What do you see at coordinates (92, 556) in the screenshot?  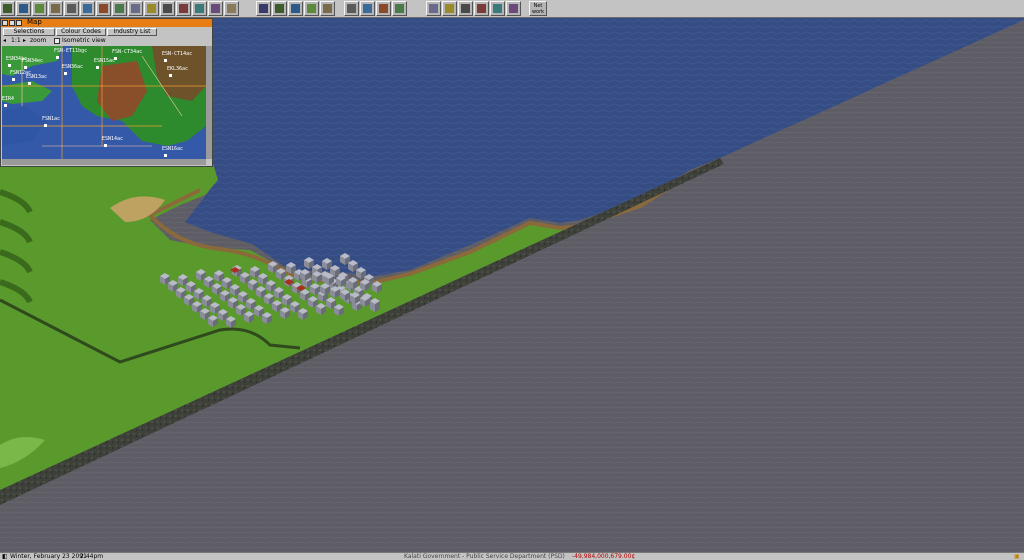 I see `game-time: 2:44pm` at bounding box center [92, 556].